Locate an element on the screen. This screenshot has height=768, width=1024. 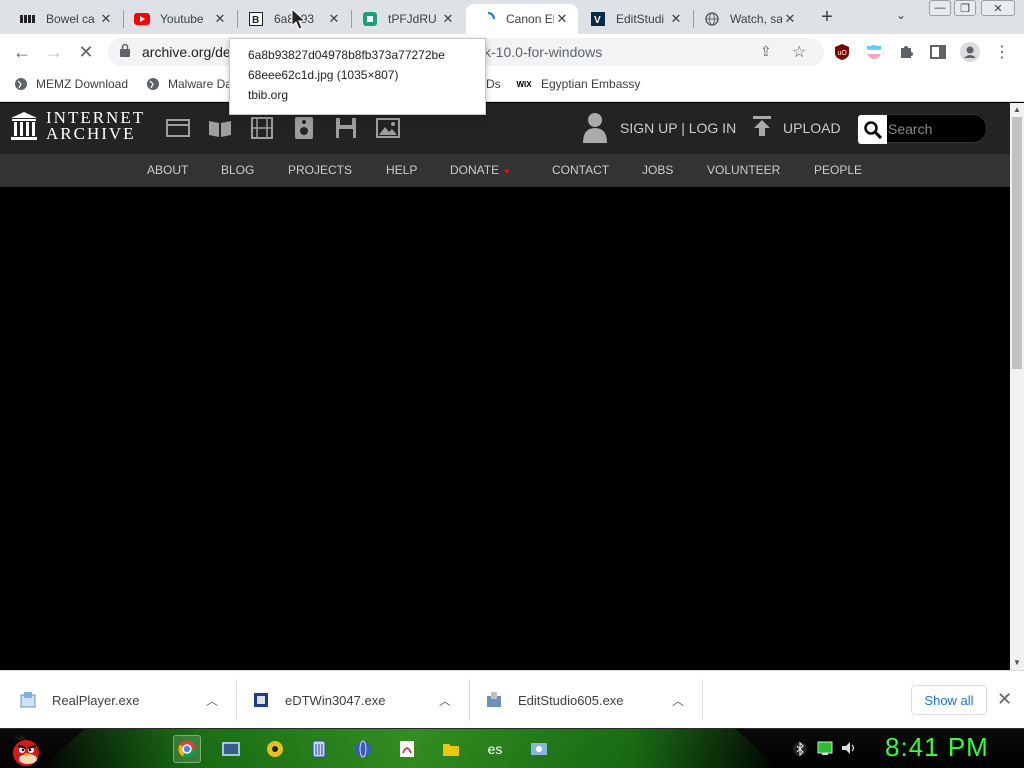
taskbar-installer-icon is located at coordinates (539, 749).